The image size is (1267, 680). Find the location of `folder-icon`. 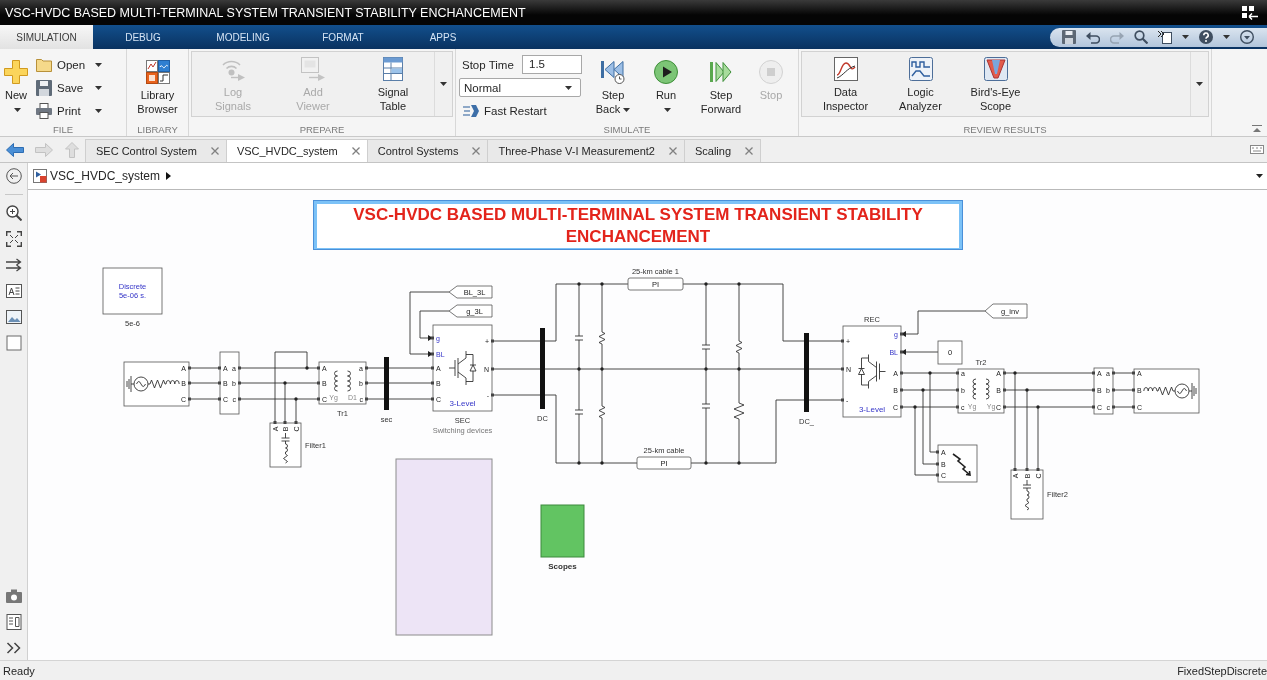

folder-icon is located at coordinates (44, 64).